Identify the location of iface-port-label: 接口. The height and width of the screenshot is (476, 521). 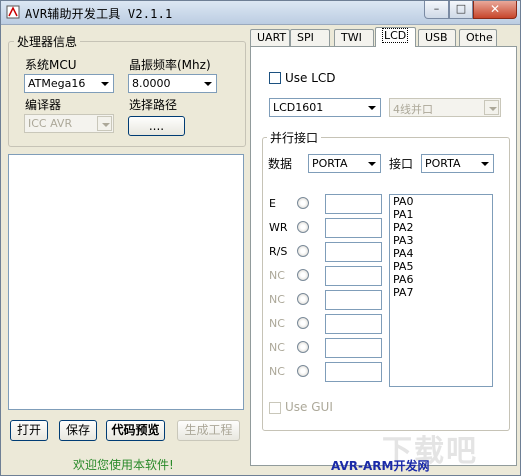
(401, 164).